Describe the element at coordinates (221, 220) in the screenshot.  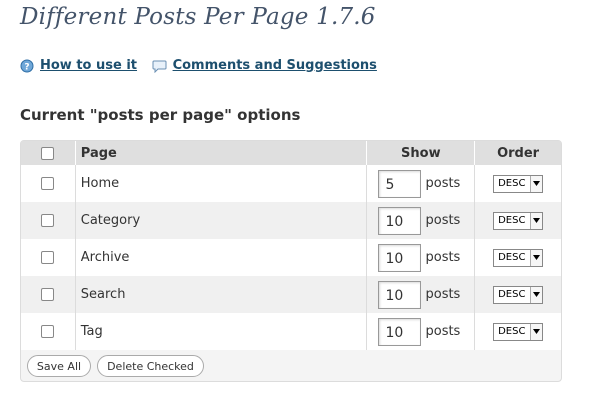
I see `page-name: Category` at that location.